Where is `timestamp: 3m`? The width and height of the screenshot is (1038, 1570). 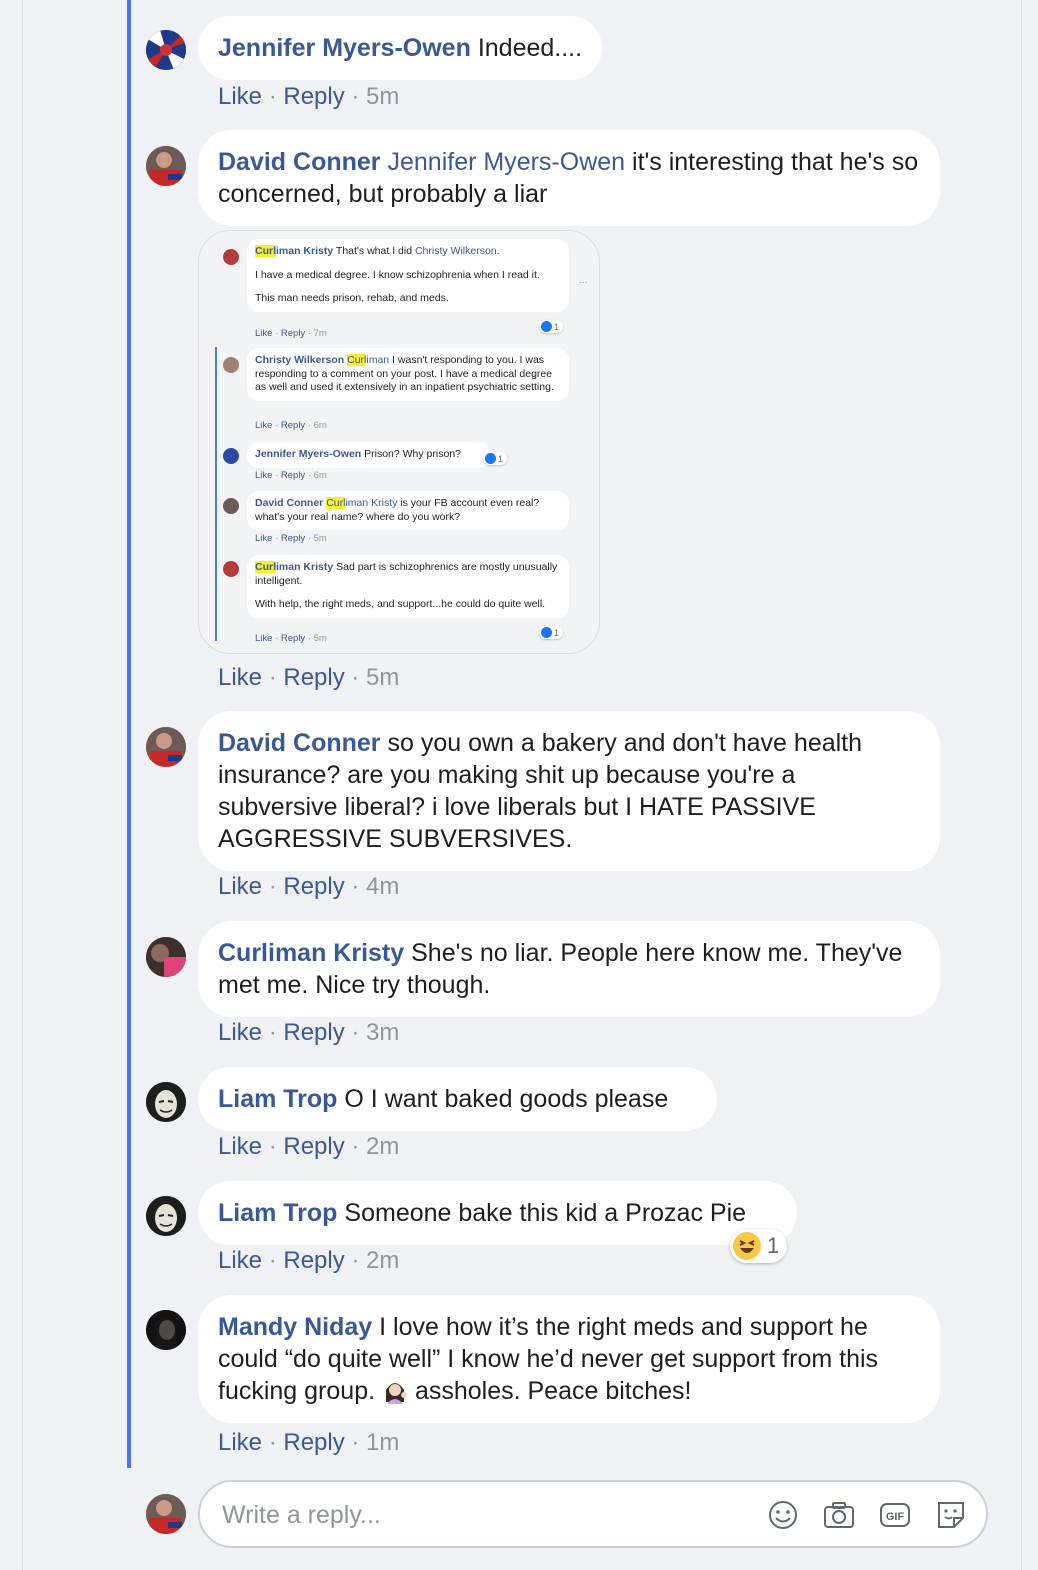
timestamp: 3m is located at coordinates (382, 1032).